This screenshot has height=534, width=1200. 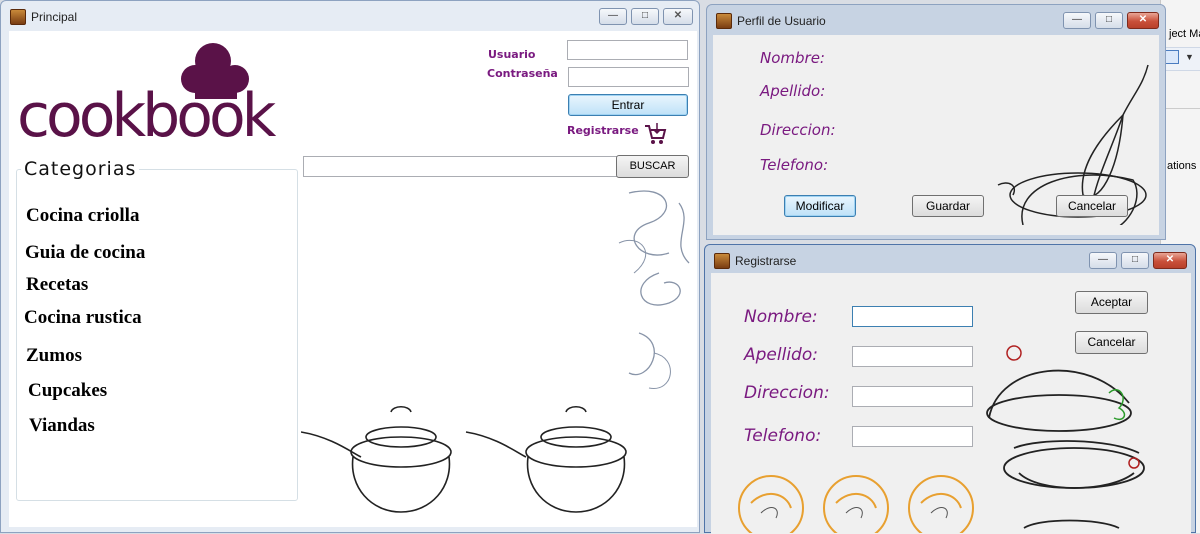 I want to click on apellido-input, so click(x=912, y=356).